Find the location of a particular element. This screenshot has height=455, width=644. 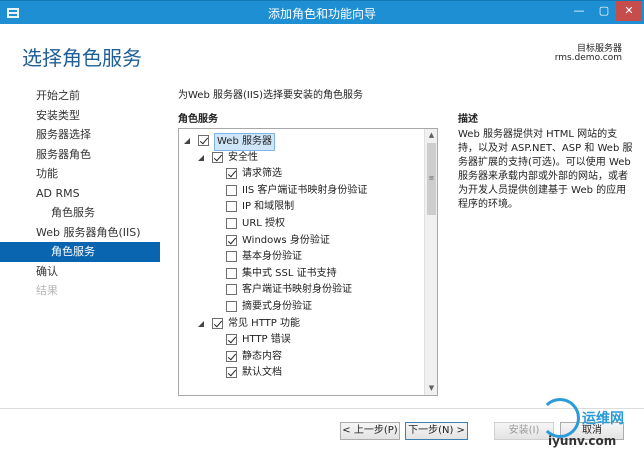

close-button: ✕ is located at coordinates (629, 11).